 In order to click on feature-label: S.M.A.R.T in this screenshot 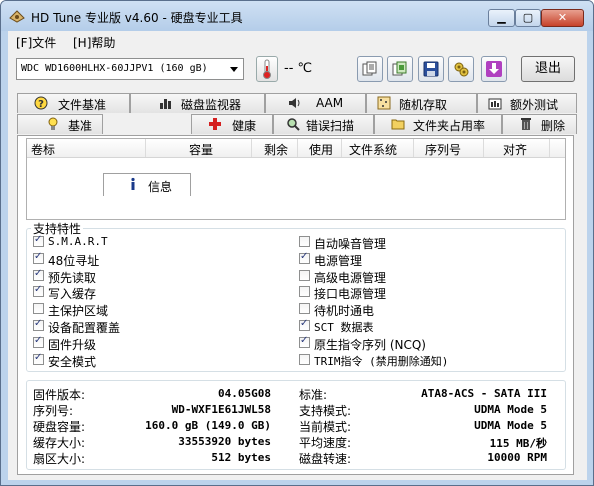, I will do `click(78, 241)`.